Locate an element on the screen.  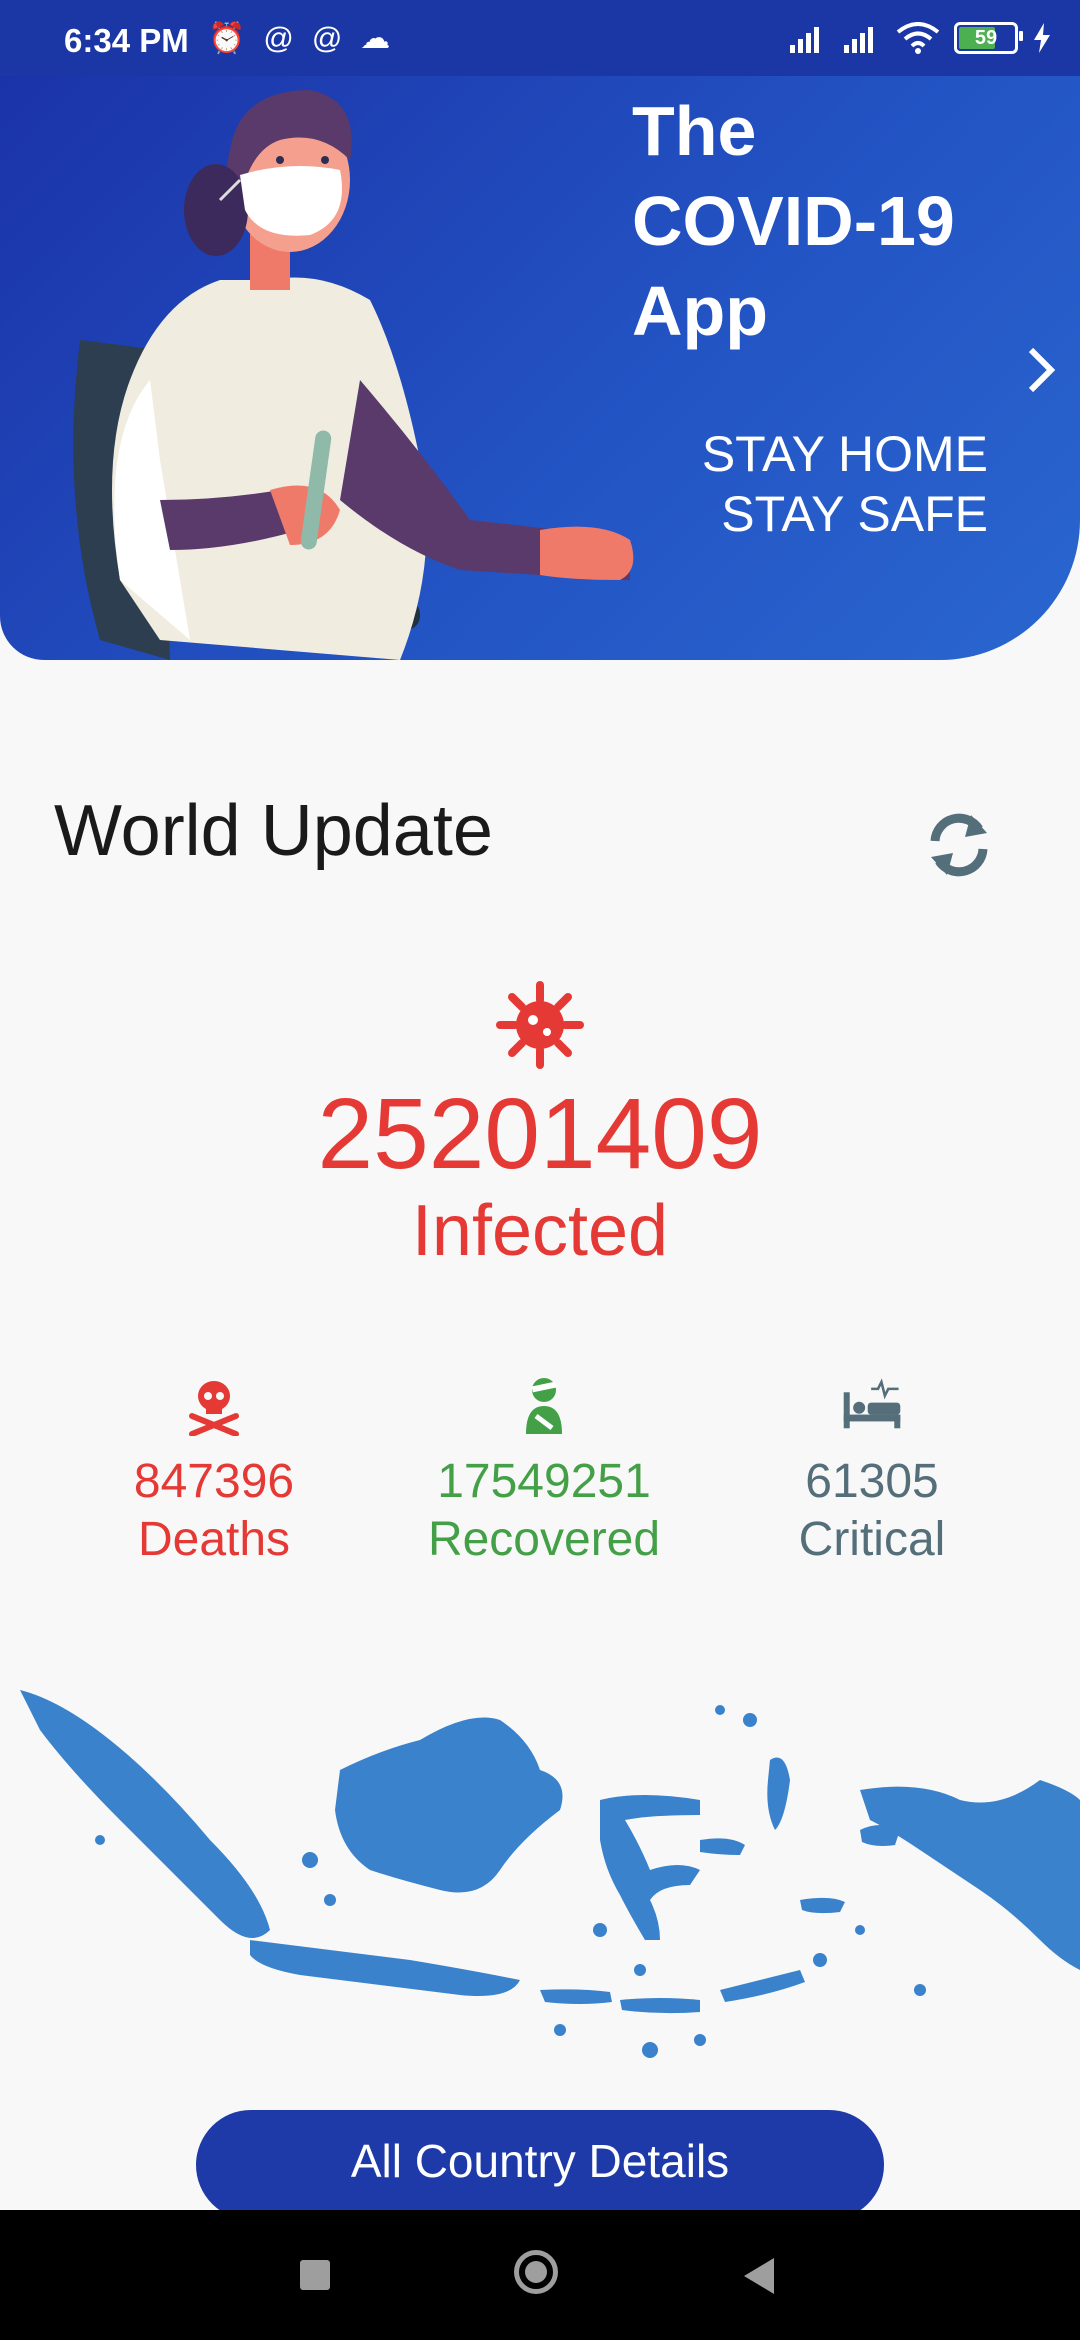
doctor-illustration is located at coordinates (353, 375).